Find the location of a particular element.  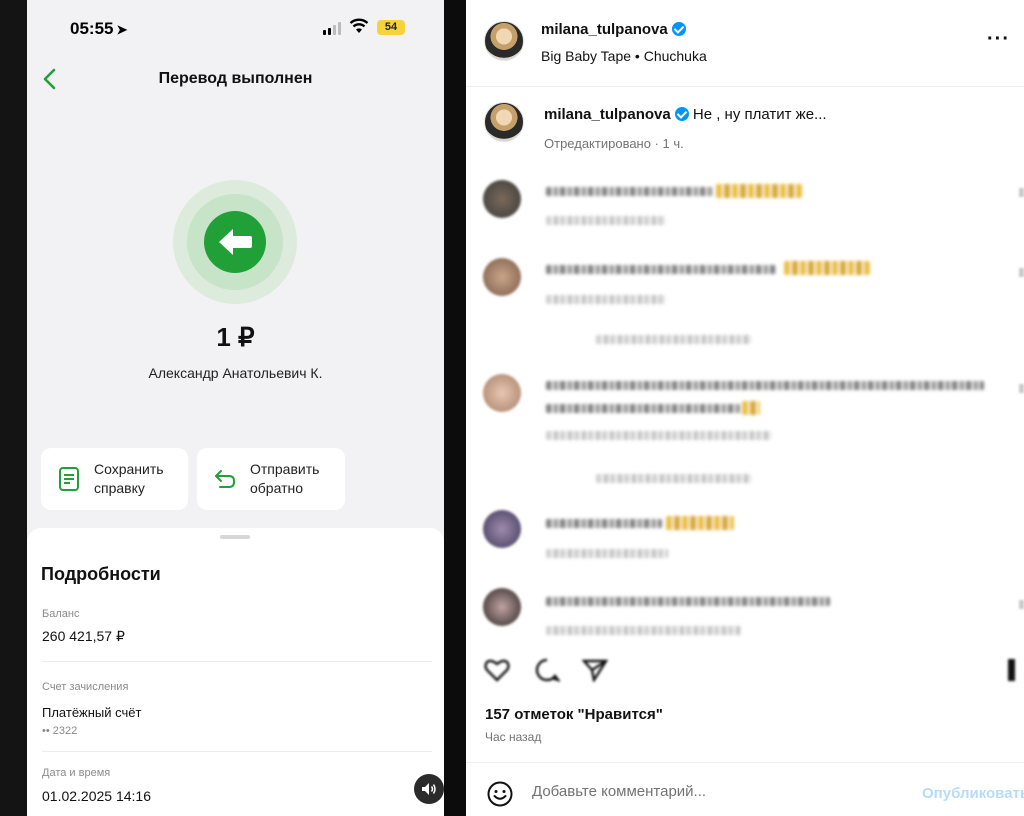

account-number: •• 2322 is located at coordinates (60, 731).